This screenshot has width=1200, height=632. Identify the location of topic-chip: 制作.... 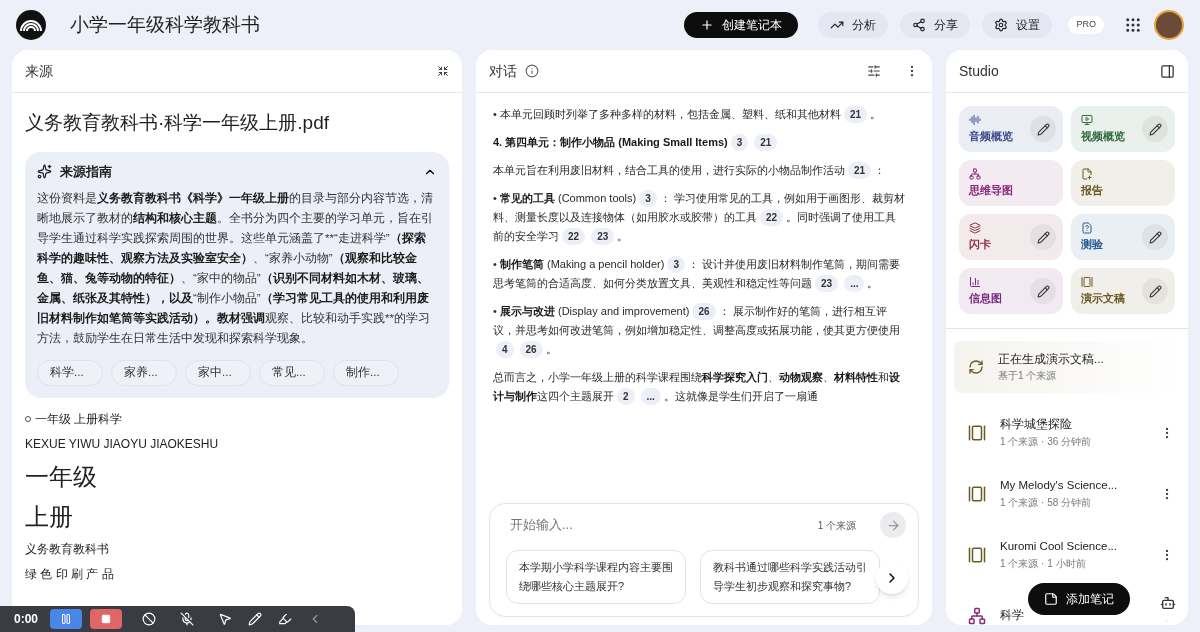
(366, 372).